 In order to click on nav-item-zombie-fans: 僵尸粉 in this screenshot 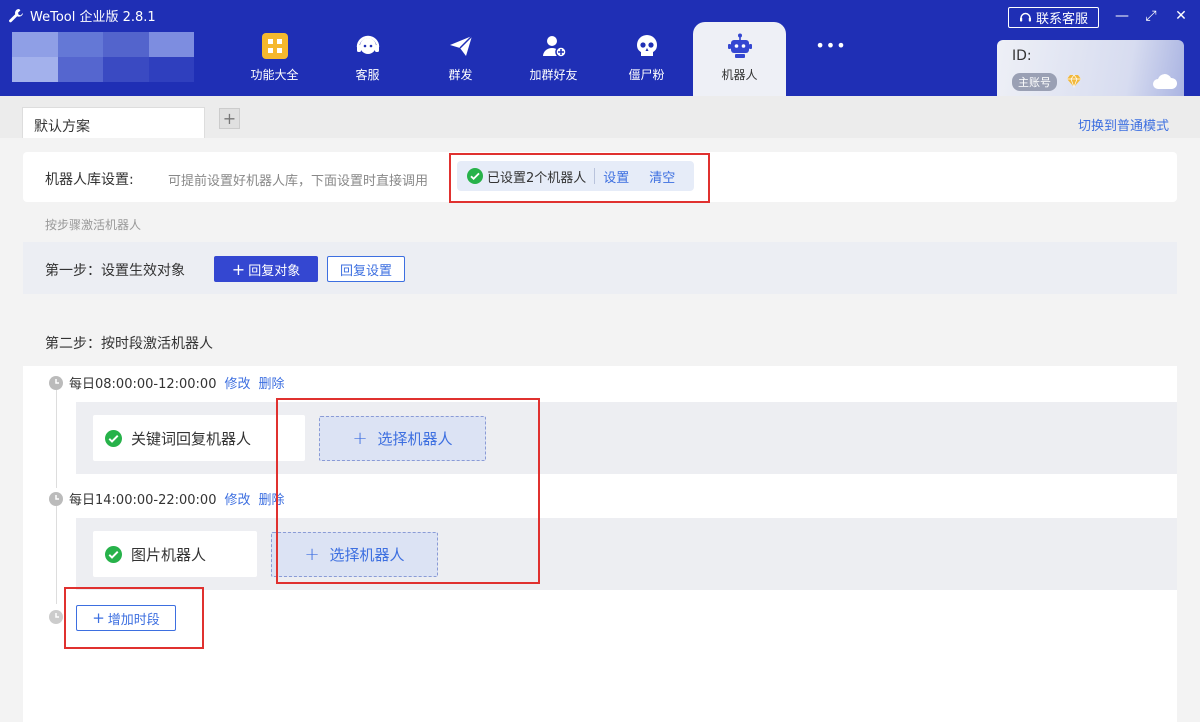, I will do `click(646, 59)`.